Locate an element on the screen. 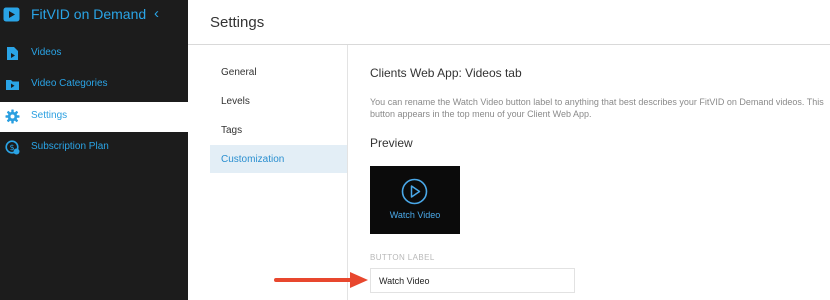 Image resolution: width=830 pixels, height=300 pixels. preview-button-text: Watch Video is located at coordinates (415, 215).